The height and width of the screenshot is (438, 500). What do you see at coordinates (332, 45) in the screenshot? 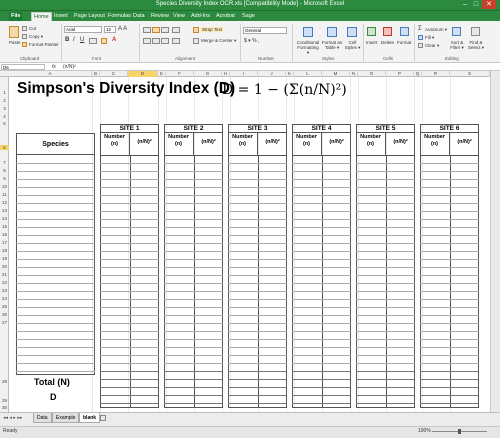
I see `format-as-table-button: Format as Table ▾` at bounding box center [332, 45].